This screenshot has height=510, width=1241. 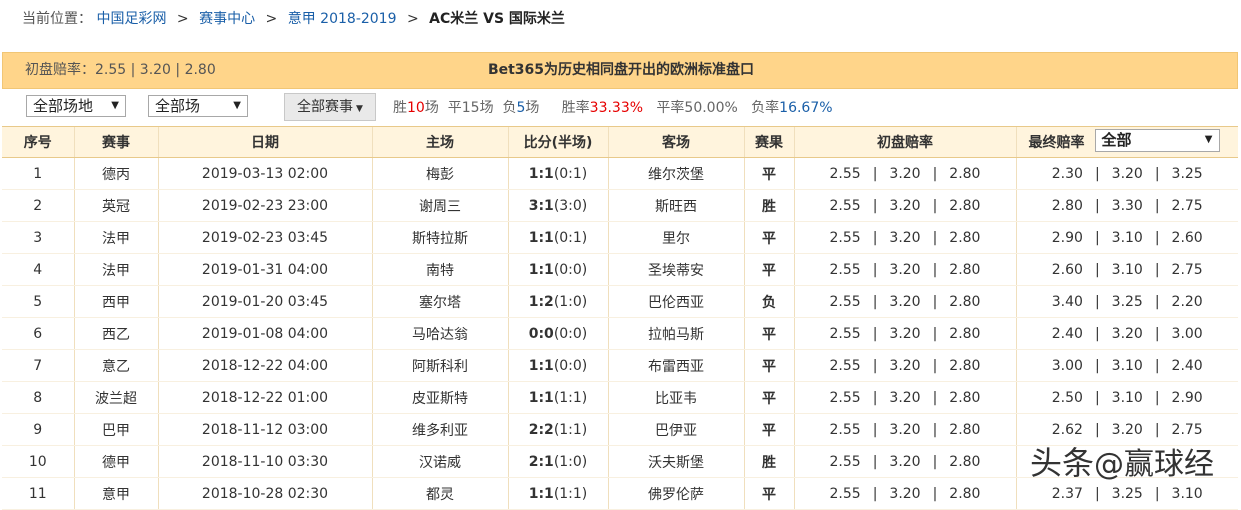 I want to click on breadcrumb-link-league: 意甲 2018-2019, so click(x=342, y=19).